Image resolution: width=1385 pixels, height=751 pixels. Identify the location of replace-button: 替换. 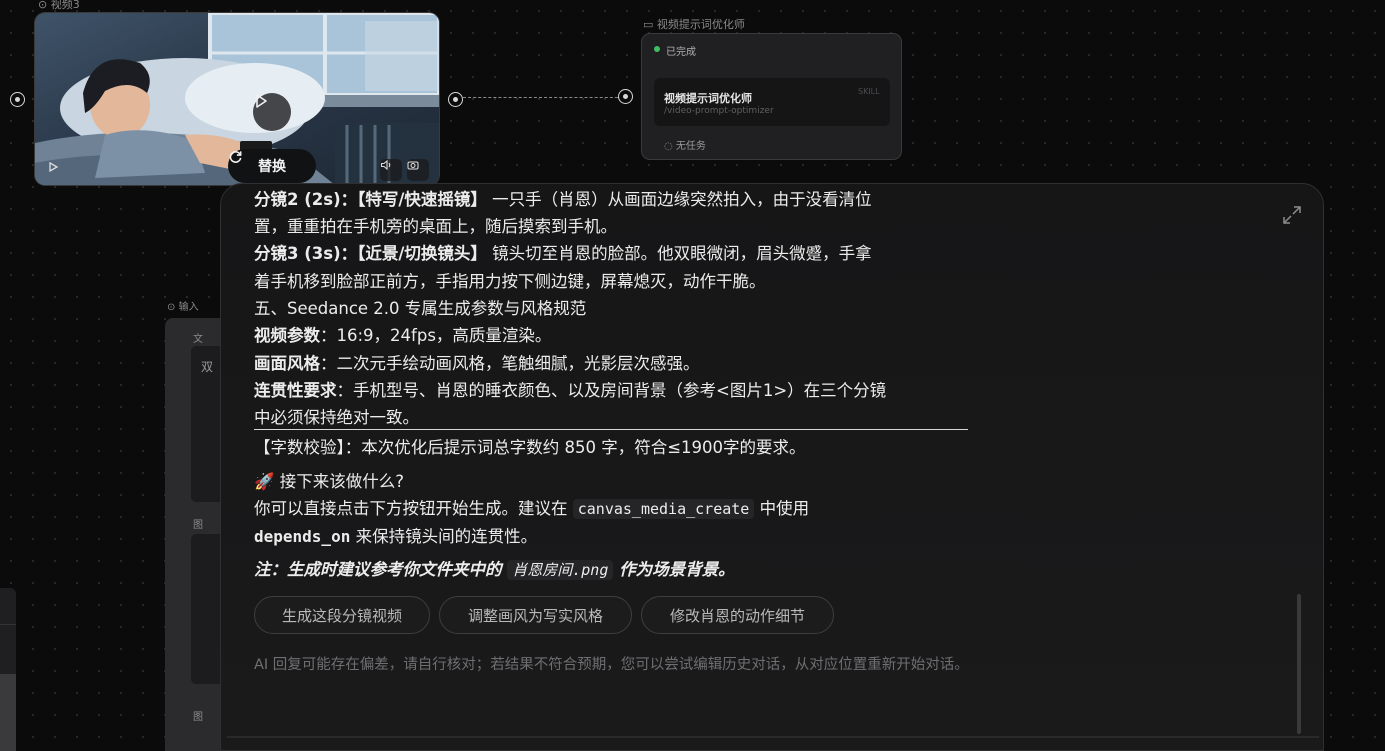
(272, 166).